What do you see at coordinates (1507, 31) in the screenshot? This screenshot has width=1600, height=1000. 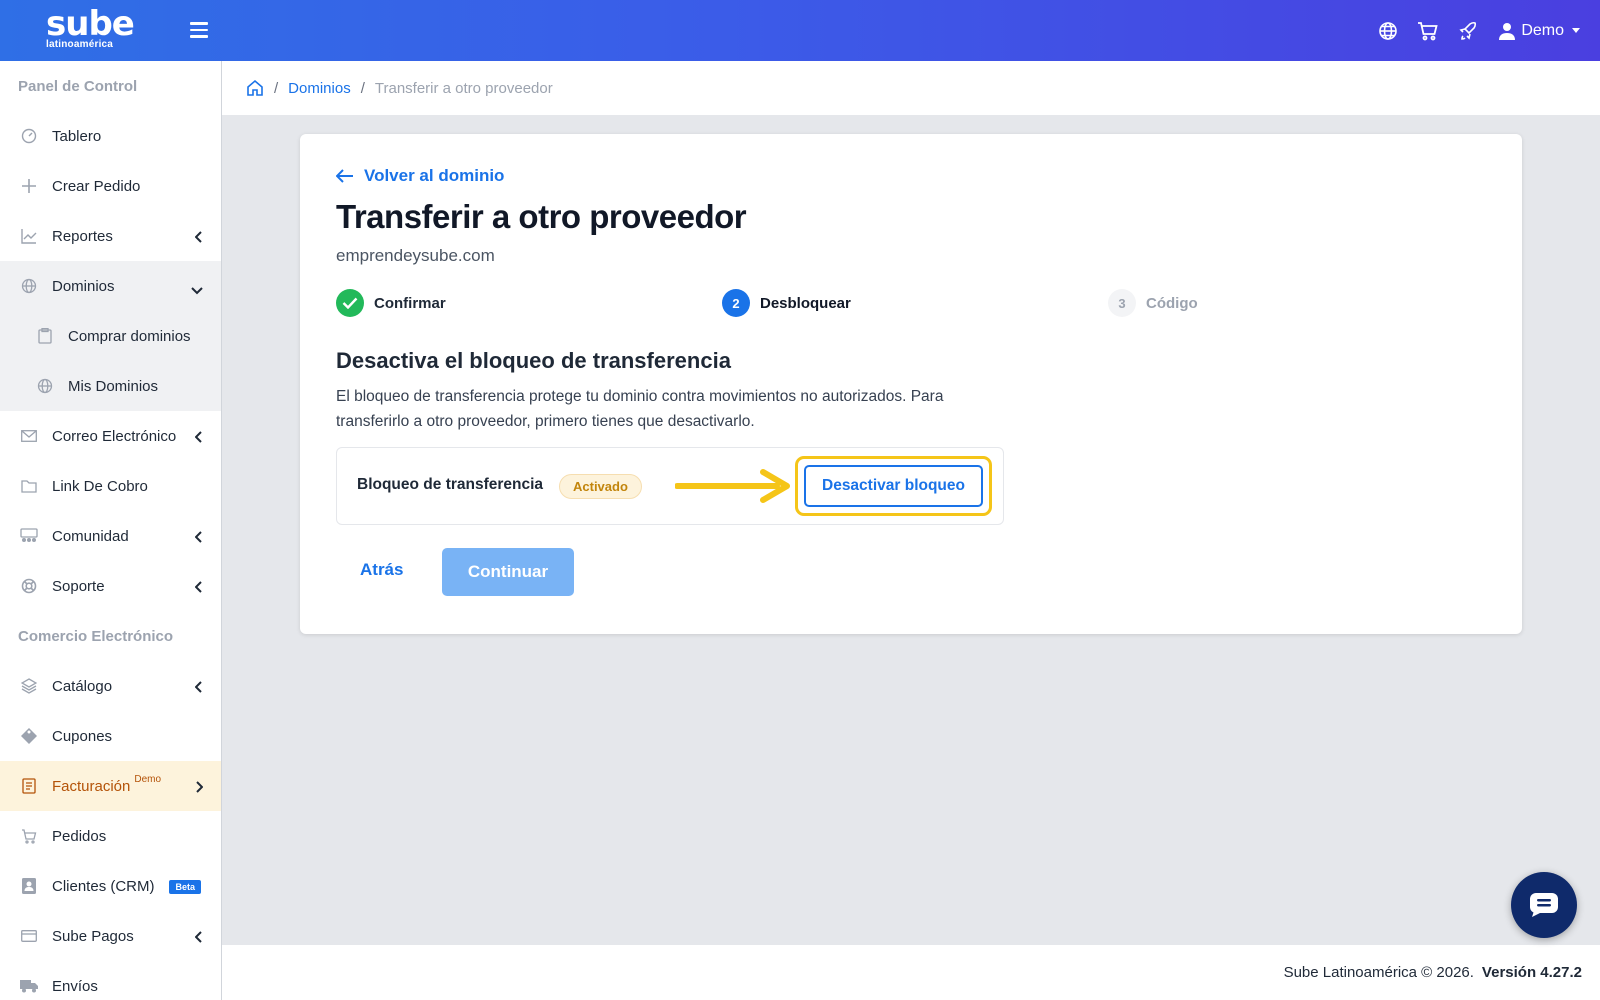 I see `user-icon` at bounding box center [1507, 31].